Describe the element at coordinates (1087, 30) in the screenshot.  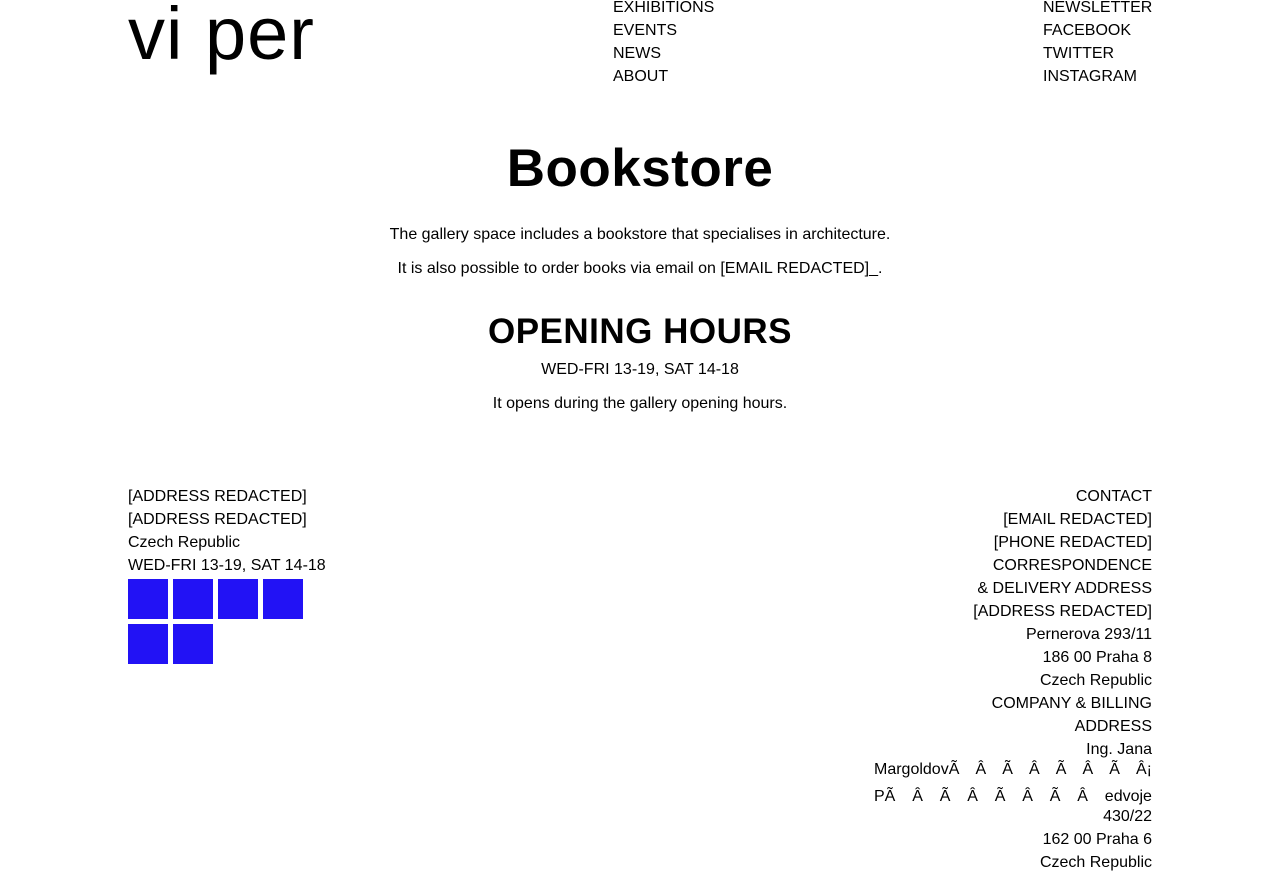
I see `nav-link-facebook: FACEBOOK` at that location.